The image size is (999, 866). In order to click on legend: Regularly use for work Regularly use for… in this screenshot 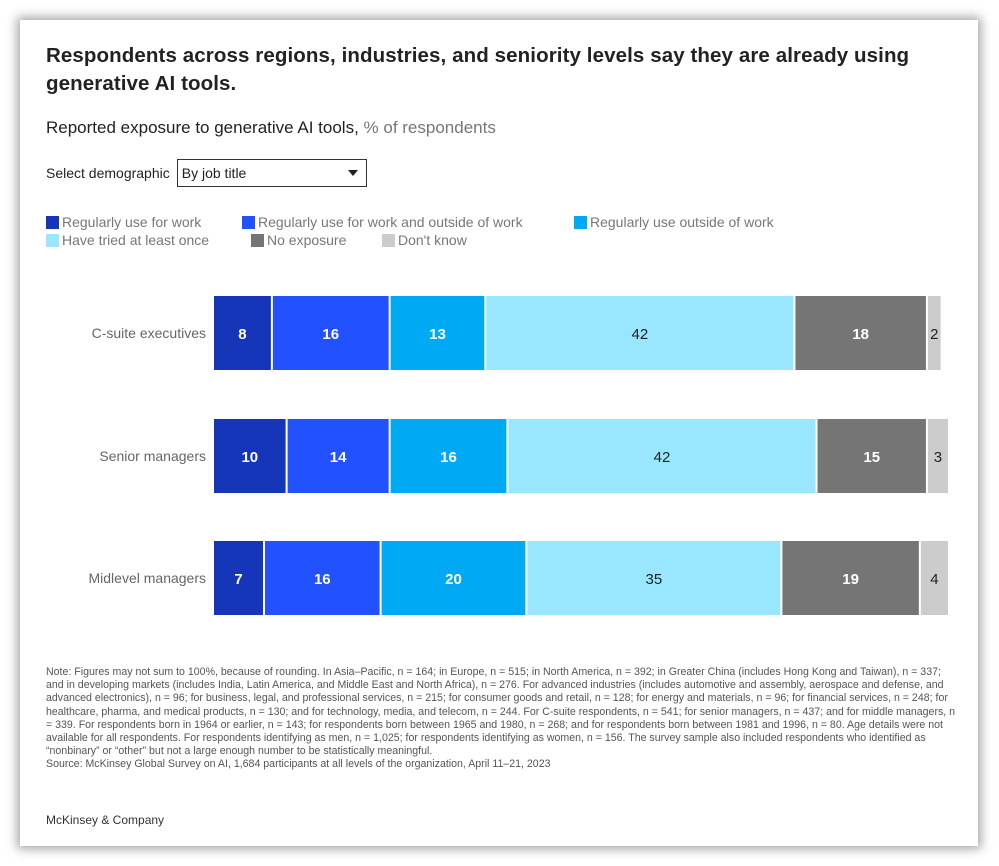, I will do `click(496, 231)`.